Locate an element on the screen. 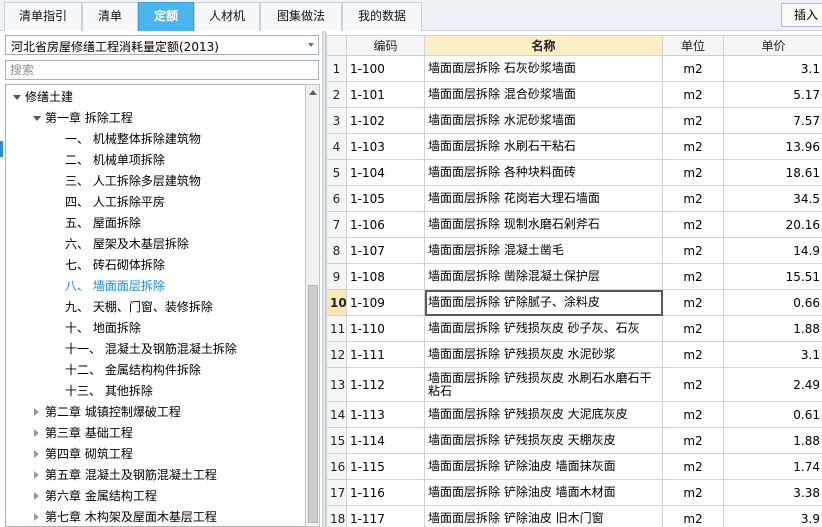 The width and height of the screenshot is (822, 527). table-row: 2 1-101 墙面面层拆除 混合砂浆墙面 m2 5.17 is located at coordinates (574, 94).